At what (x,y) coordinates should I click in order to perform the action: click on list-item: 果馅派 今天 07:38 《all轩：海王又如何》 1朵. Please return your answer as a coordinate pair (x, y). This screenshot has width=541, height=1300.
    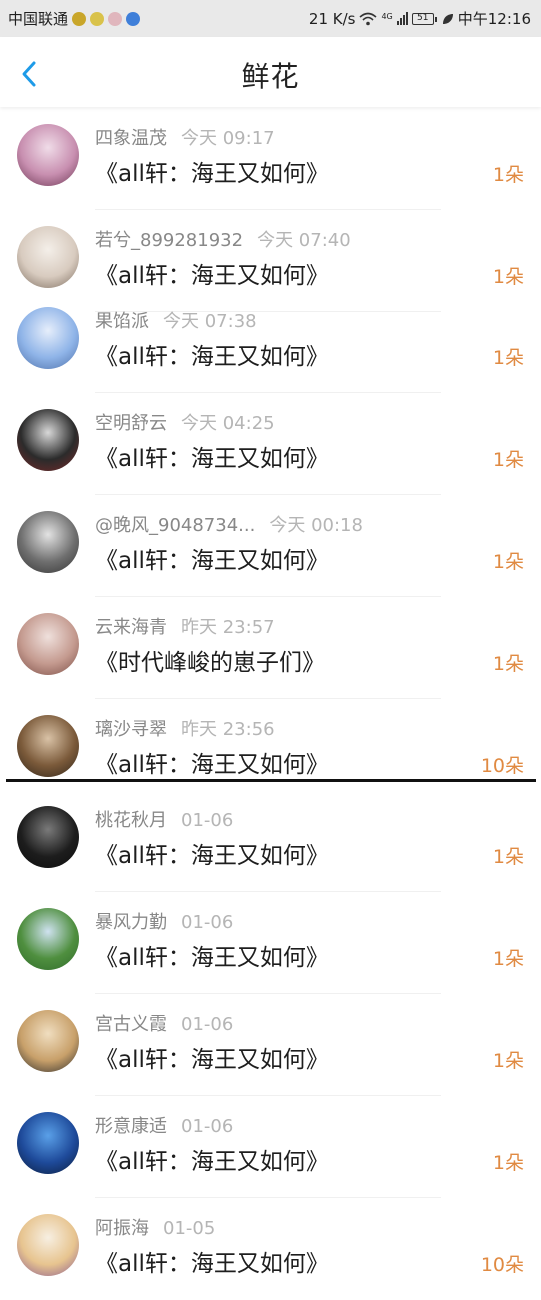
    Looking at the image, I should click on (270, 343).